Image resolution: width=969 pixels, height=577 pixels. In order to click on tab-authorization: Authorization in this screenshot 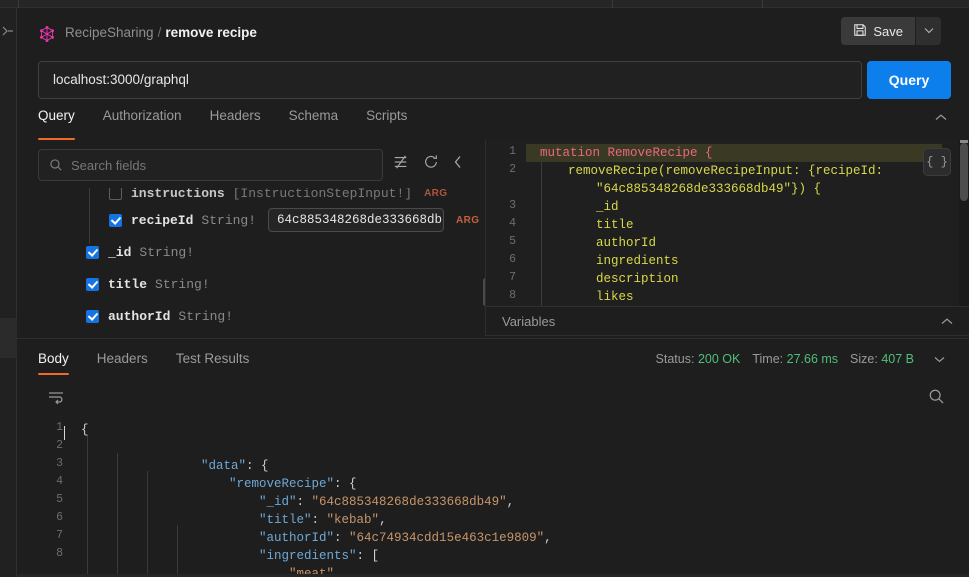, I will do `click(142, 124)`.